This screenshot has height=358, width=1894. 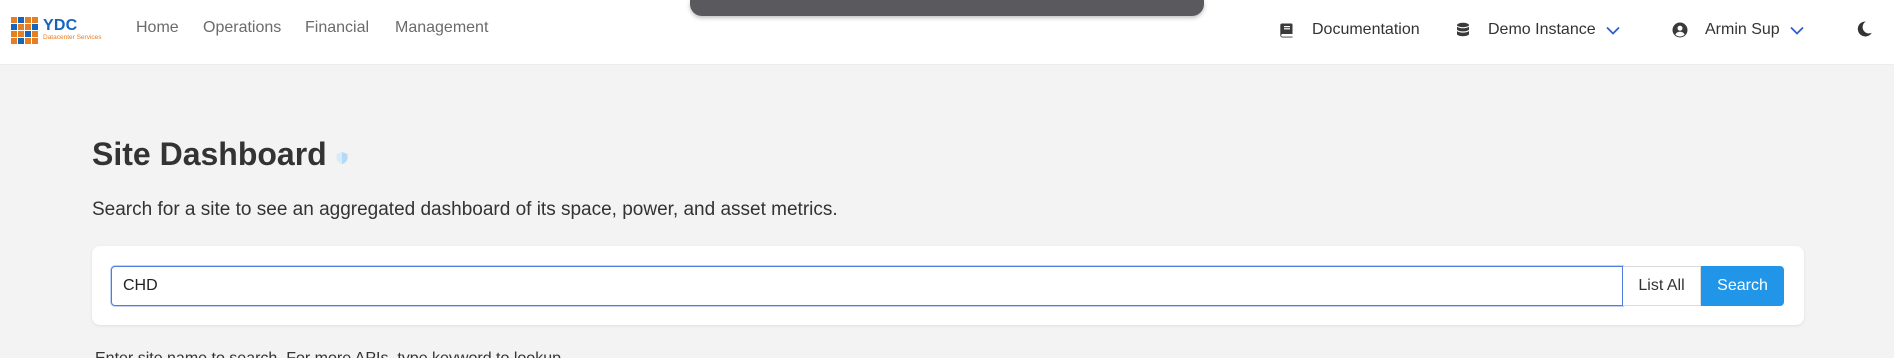 I want to click on logo-tagline: Datacenter Services, so click(x=72, y=37).